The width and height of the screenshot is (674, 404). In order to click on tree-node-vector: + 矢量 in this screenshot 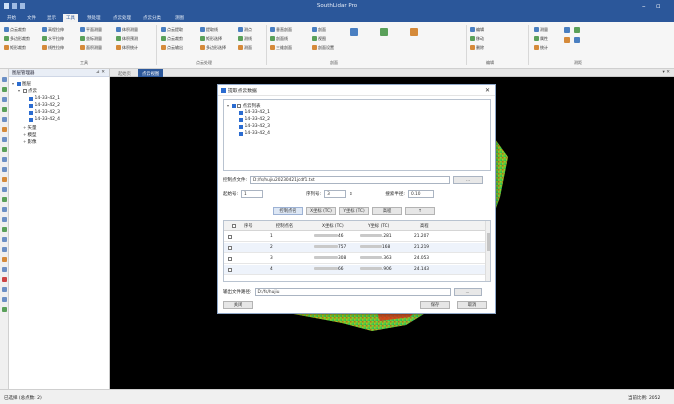, I will do `click(30, 127)`.